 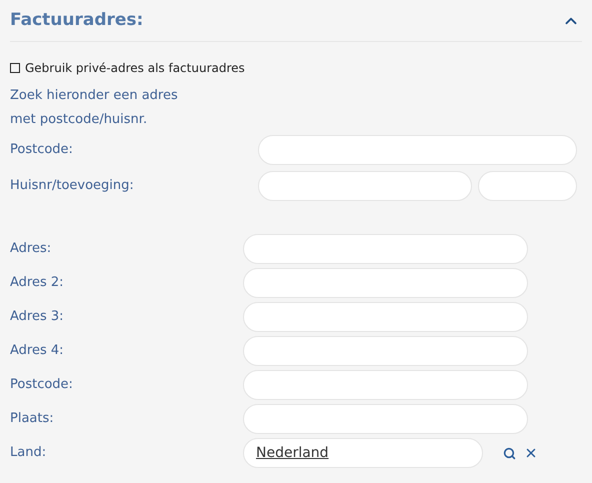 I want to click on field-label: Adres 2:, so click(x=37, y=283).